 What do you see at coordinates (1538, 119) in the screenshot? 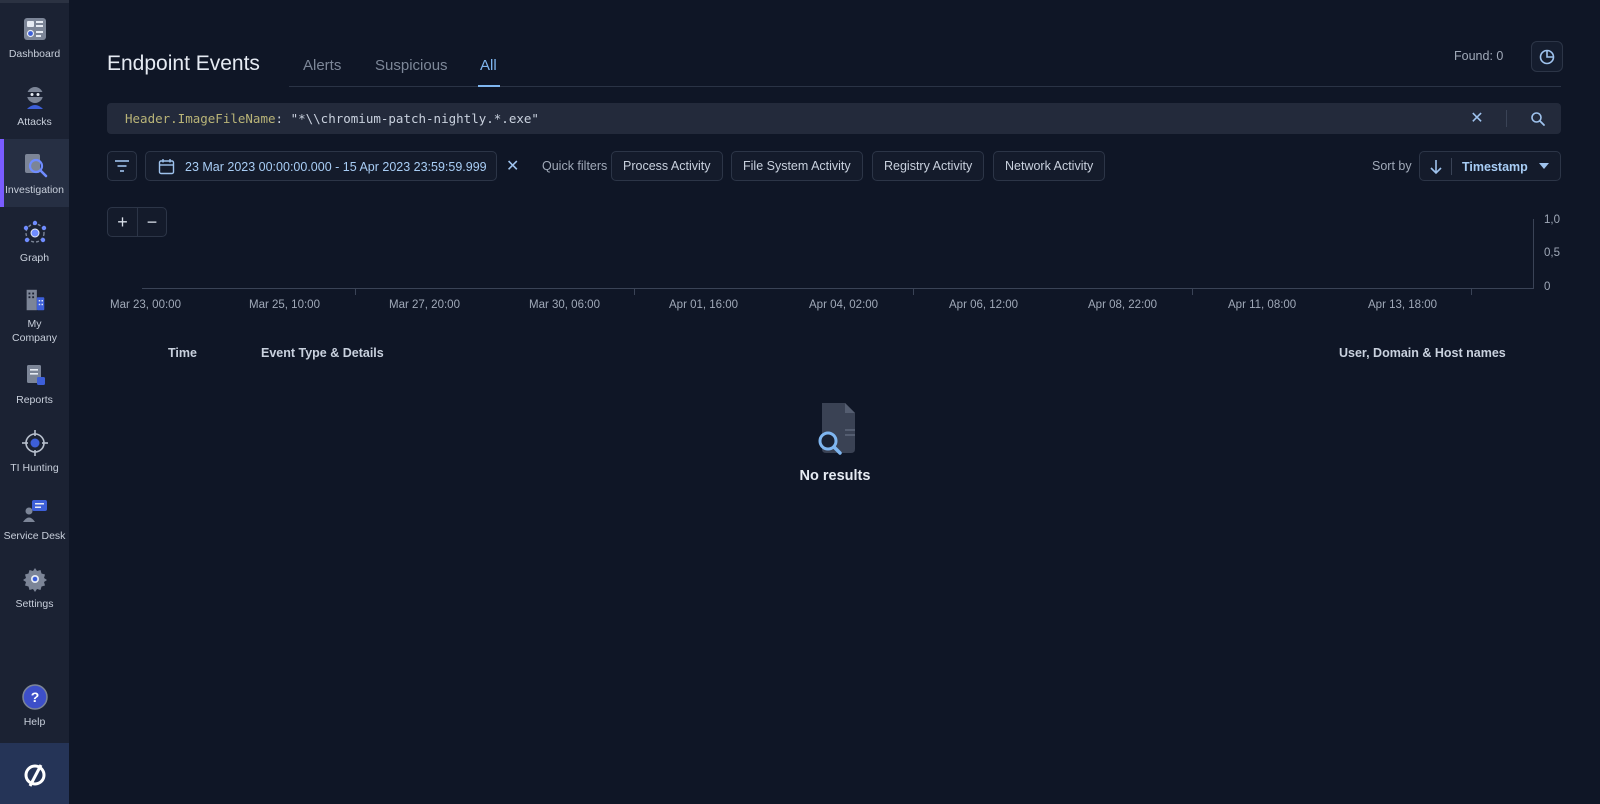
I see `search-icon` at bounding box center [1538, 119].